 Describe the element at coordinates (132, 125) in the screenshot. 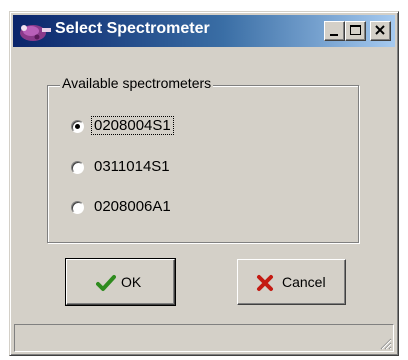

I see `option-label: 0208004S1` at that location.